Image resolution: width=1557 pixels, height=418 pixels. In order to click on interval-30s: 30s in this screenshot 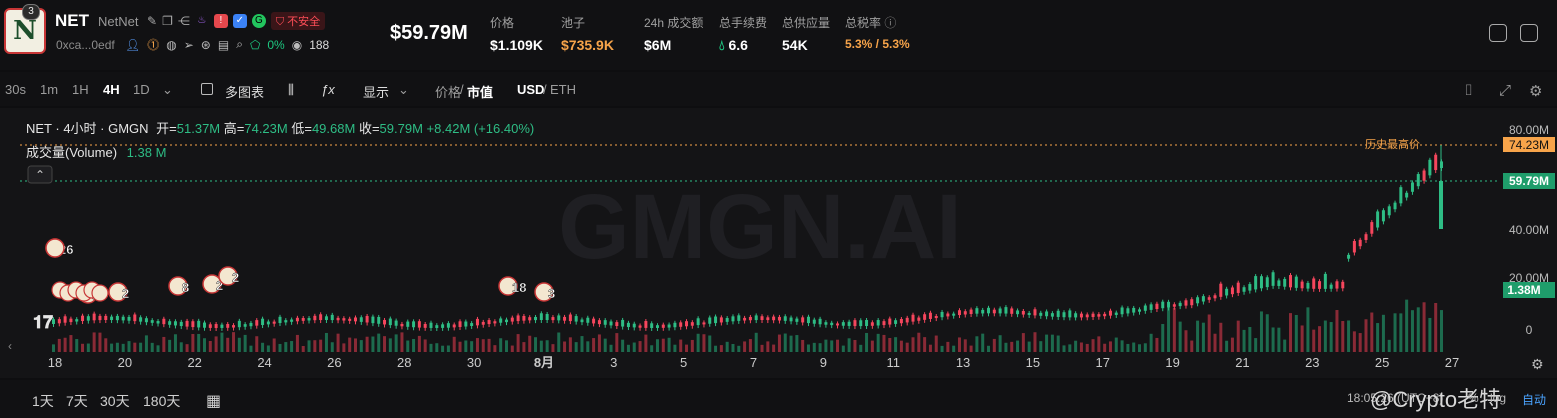, I will do `click(15, 89)`.